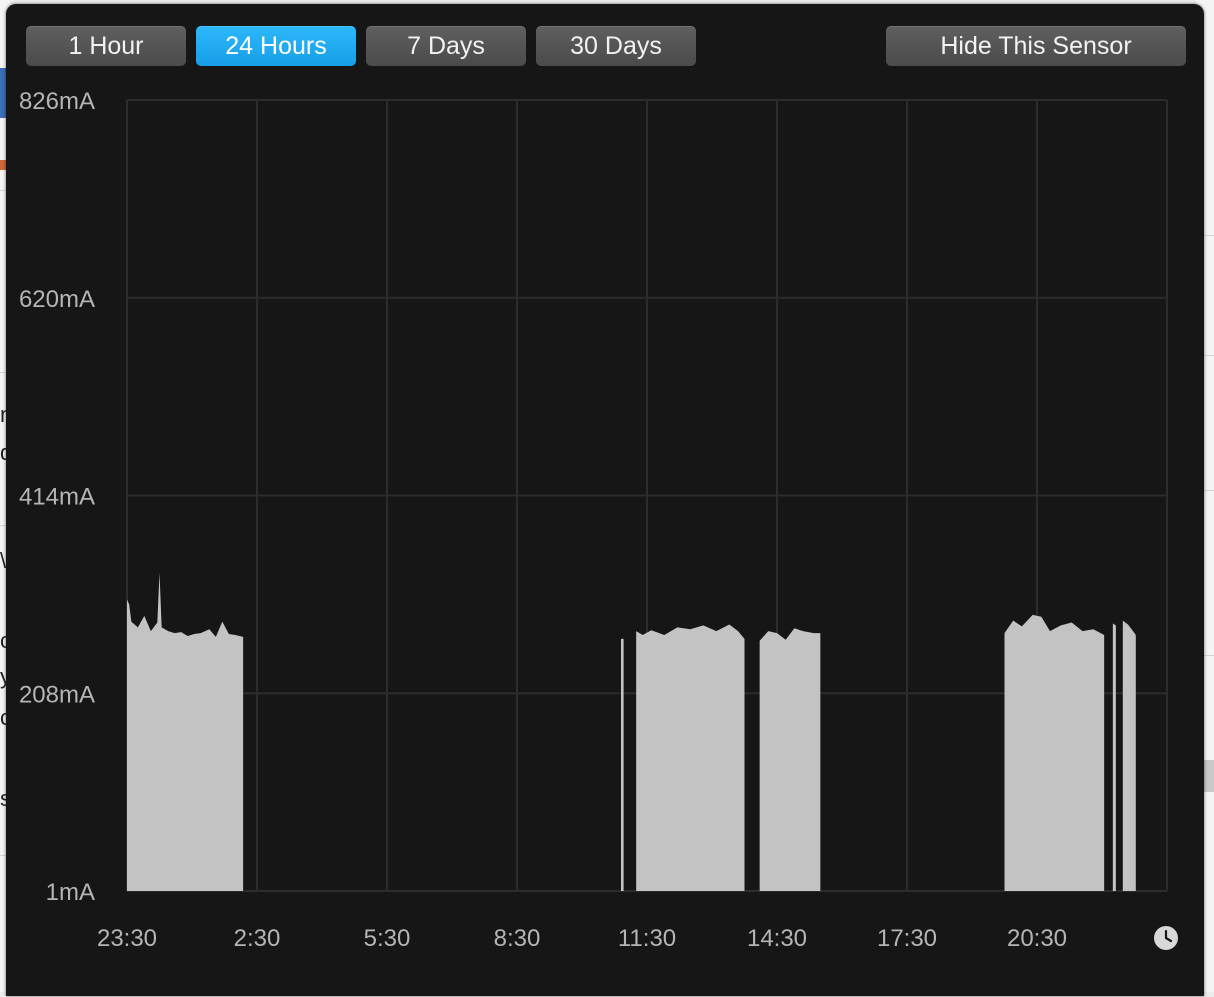 The height and width of the screenshot is (997, 1214). I want to click on y-tick-label: 414mA, so click(57, 497).